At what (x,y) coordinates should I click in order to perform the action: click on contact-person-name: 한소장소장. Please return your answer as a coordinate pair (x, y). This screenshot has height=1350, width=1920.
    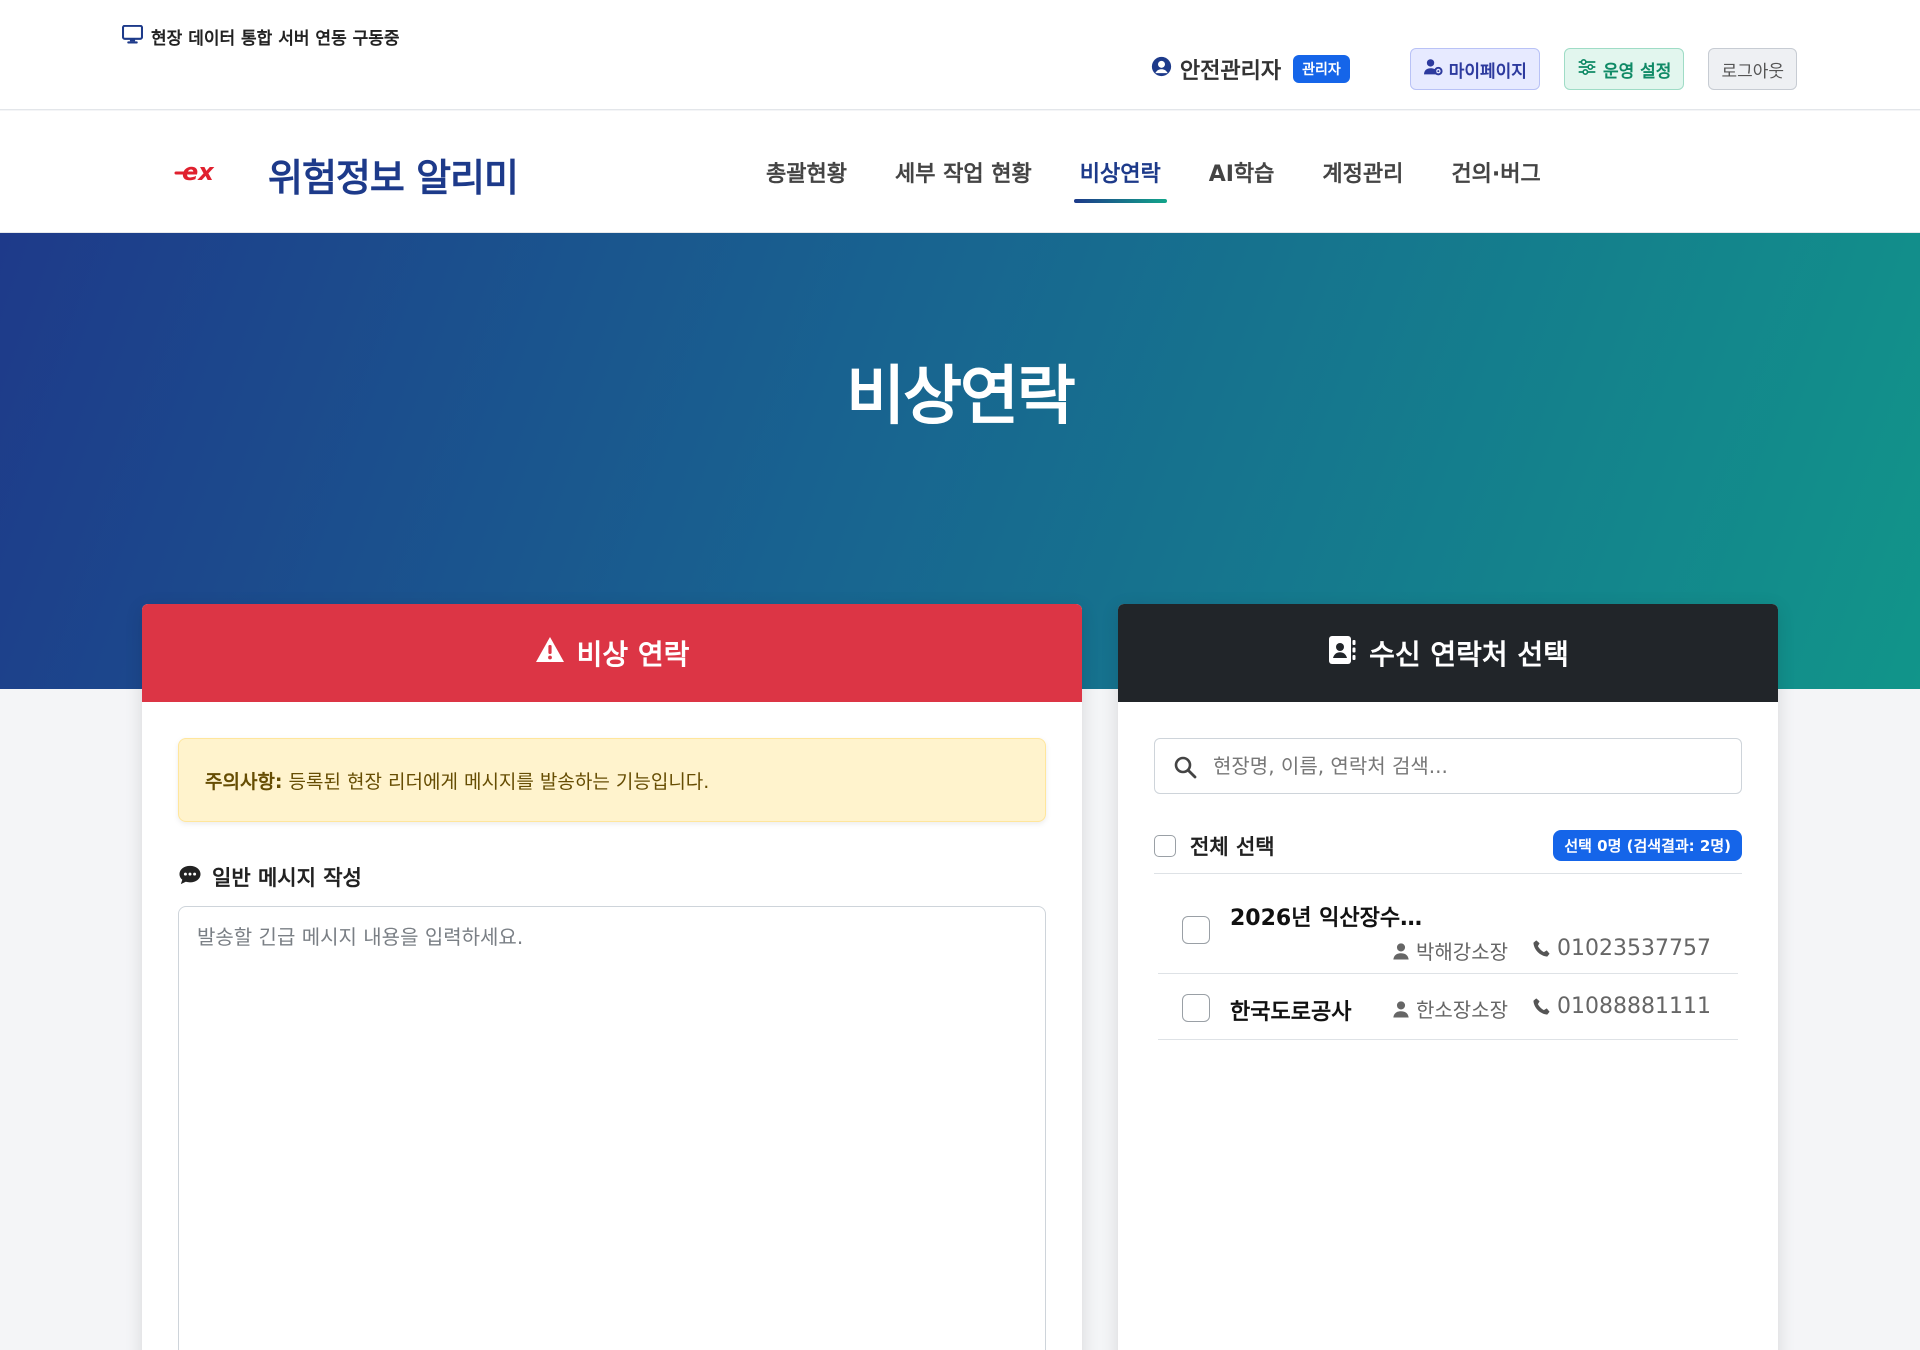
    Looking at the image, I should click on (1462, 1010).